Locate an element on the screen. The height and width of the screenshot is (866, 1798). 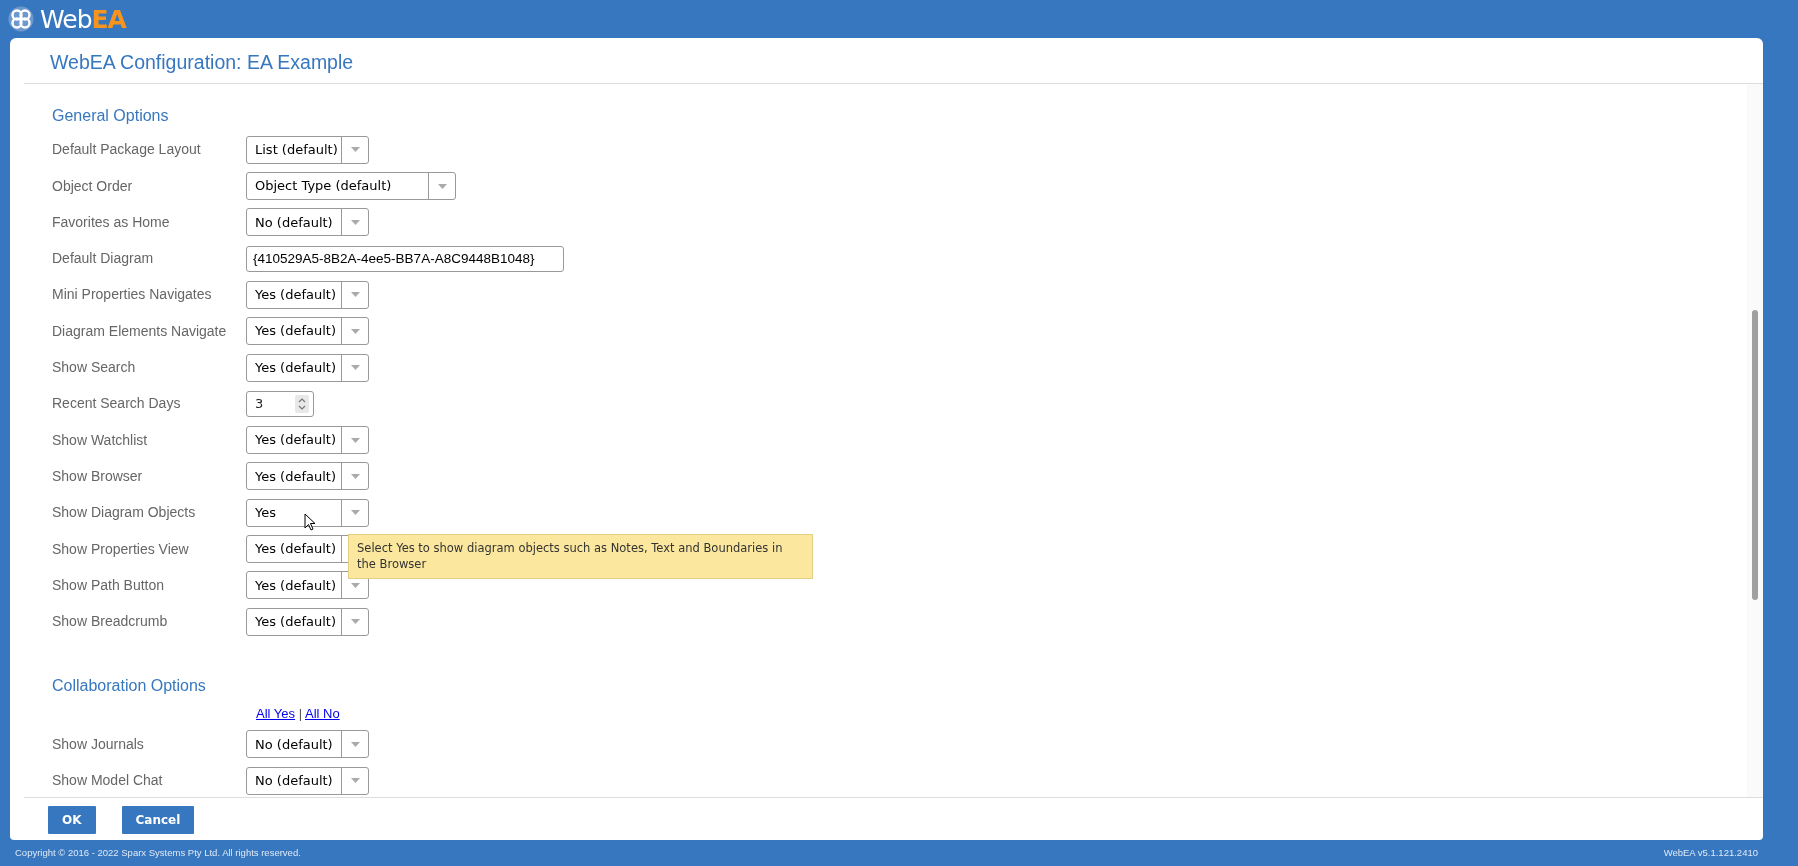
page-title: WebEA Configuration: EA Example is located at coordinates (893, 61).